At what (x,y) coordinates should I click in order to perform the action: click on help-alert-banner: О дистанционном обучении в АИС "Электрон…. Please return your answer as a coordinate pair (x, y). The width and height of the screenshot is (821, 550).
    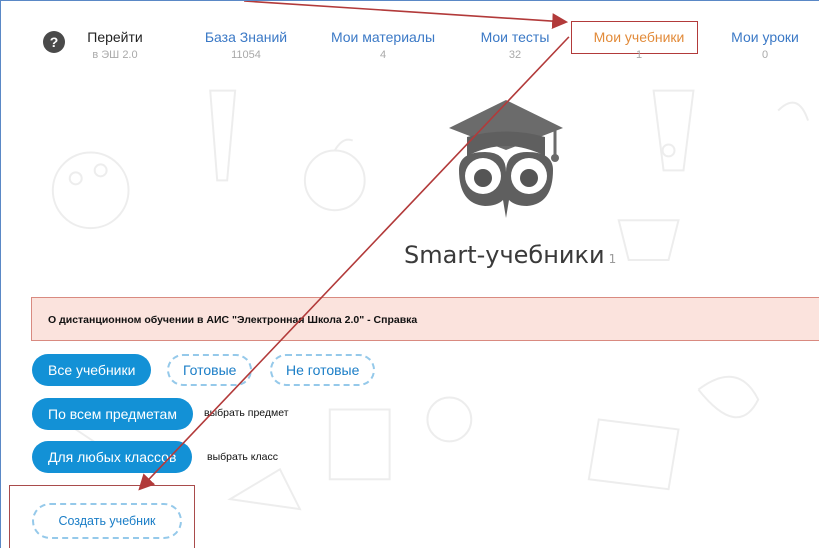
    Looking at the image, I should click on (425, 319).